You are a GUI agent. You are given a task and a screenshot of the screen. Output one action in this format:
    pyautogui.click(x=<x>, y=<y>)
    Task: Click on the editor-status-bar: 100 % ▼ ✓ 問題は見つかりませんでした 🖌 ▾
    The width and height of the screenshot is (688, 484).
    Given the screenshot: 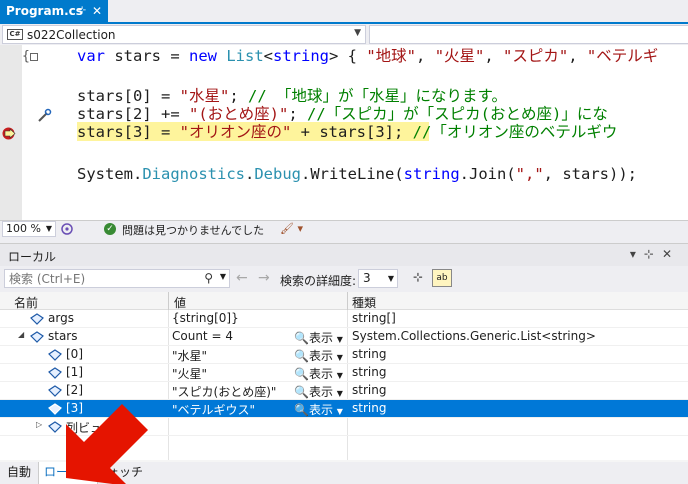 What is the action you would take?
    pyautogui.click(x=344, y=228)
    